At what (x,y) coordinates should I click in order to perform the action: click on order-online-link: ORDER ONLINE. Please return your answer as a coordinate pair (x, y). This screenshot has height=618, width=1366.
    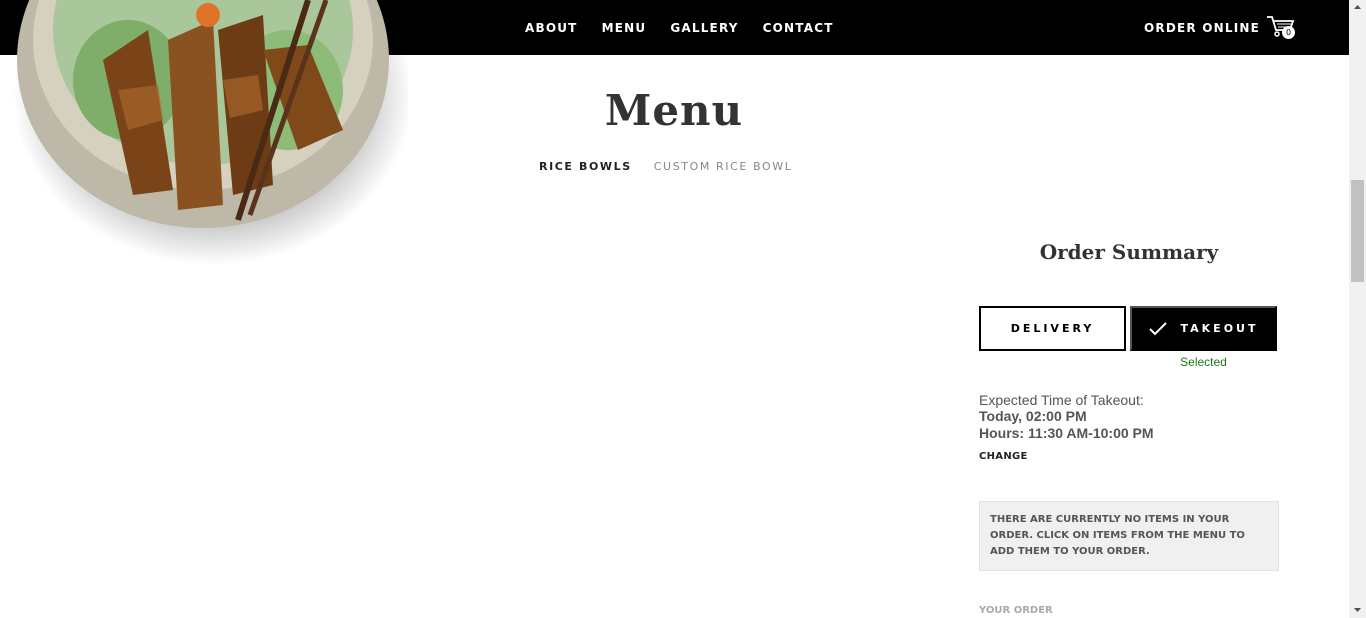
    Looking at the image, I should click on (1202, 28).